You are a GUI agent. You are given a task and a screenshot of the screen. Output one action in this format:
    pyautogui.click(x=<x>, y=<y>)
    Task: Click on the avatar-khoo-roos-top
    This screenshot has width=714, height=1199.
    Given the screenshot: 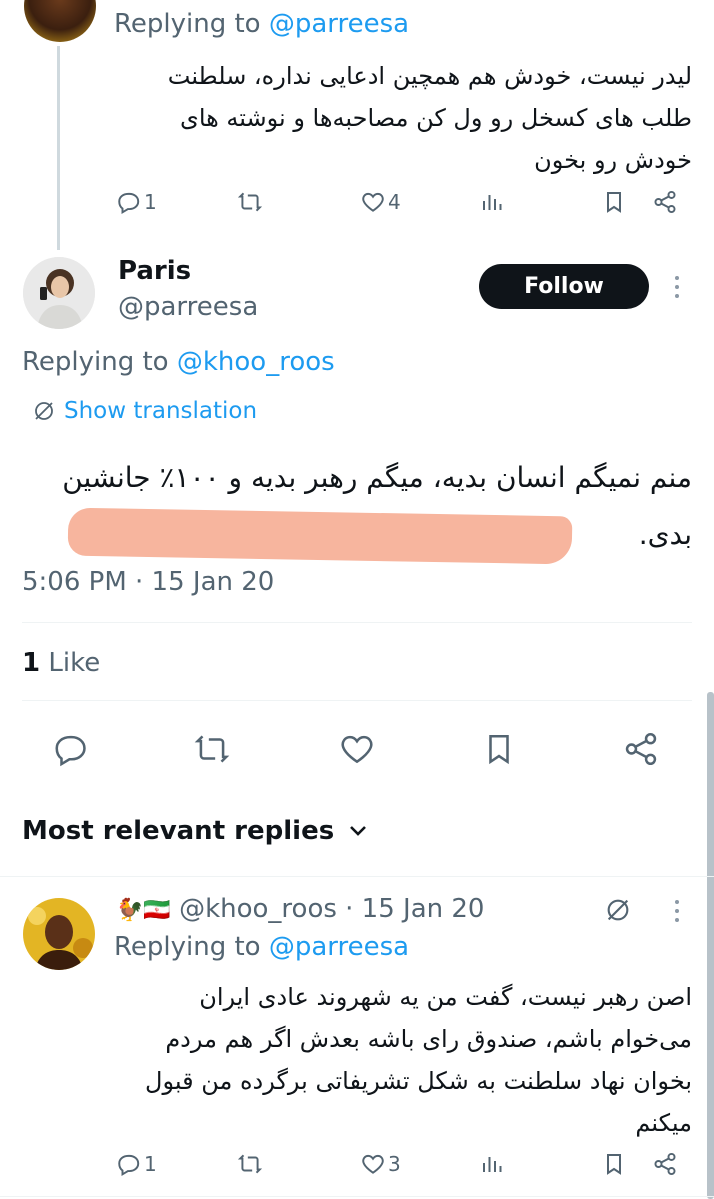 What is the action you would take?
    pyautogui.click(x=60, y=21)
    